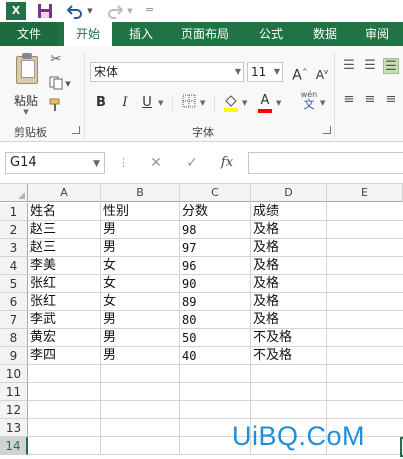  I want to click on cell-b14, so click(140, 446).